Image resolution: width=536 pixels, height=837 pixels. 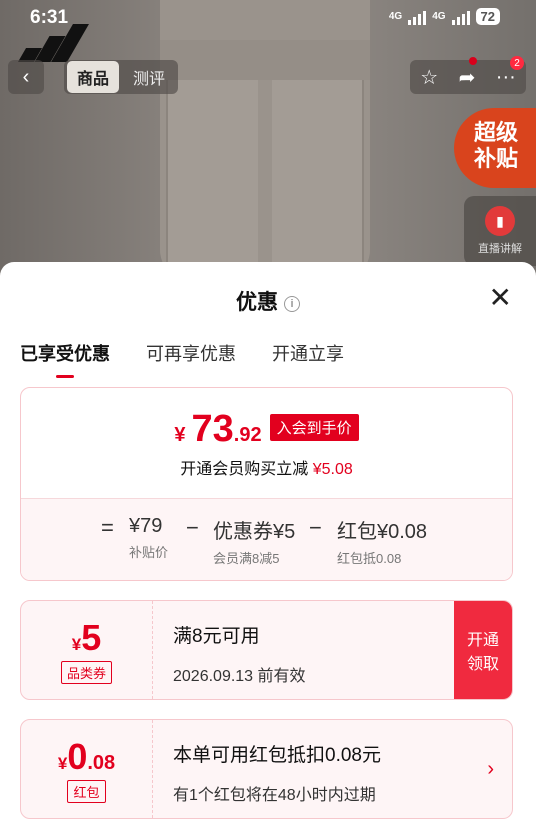 I want to click on super-subsidy-badge: 超级 补贴, so click(x=495, y=148).